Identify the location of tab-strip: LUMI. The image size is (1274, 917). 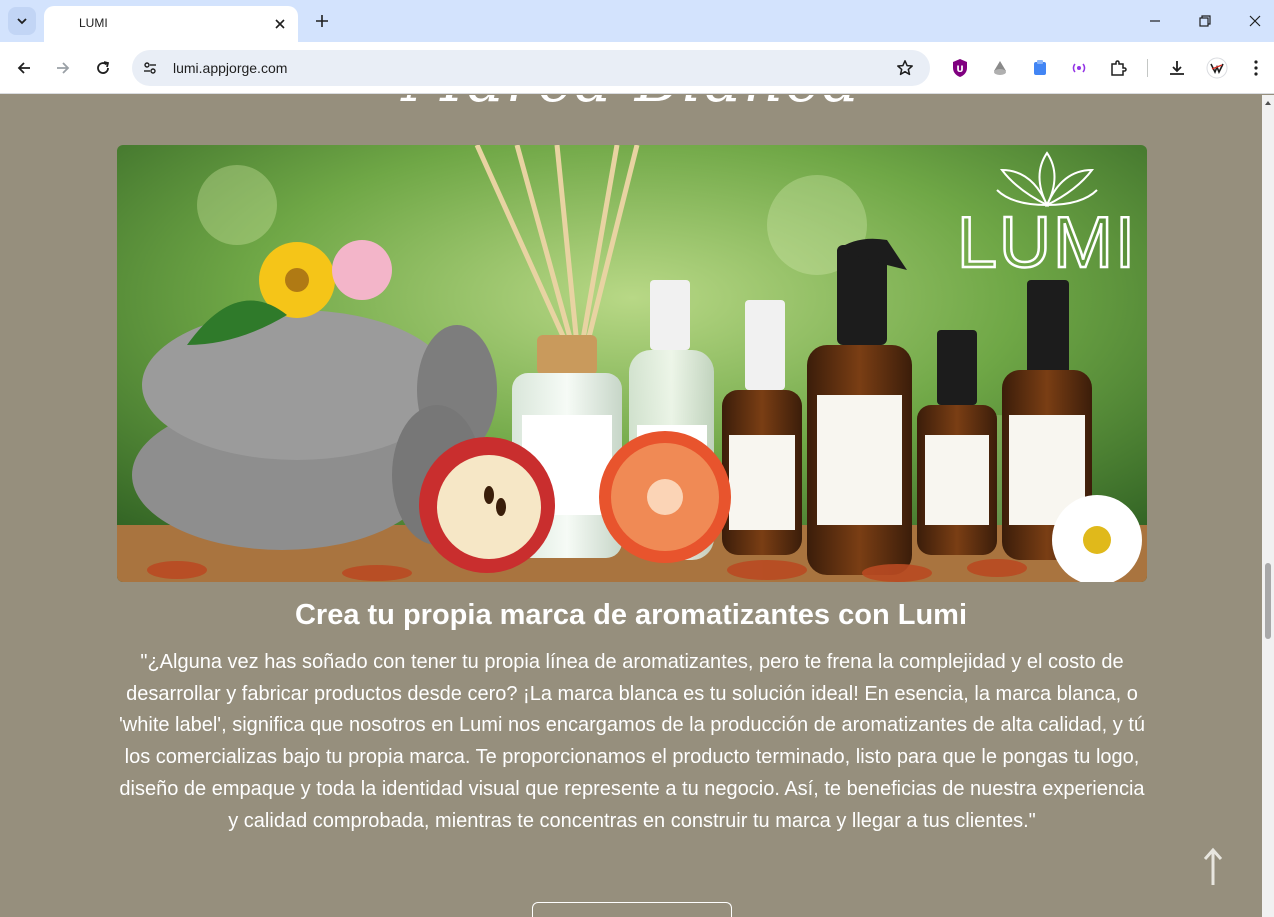
(637, 21).